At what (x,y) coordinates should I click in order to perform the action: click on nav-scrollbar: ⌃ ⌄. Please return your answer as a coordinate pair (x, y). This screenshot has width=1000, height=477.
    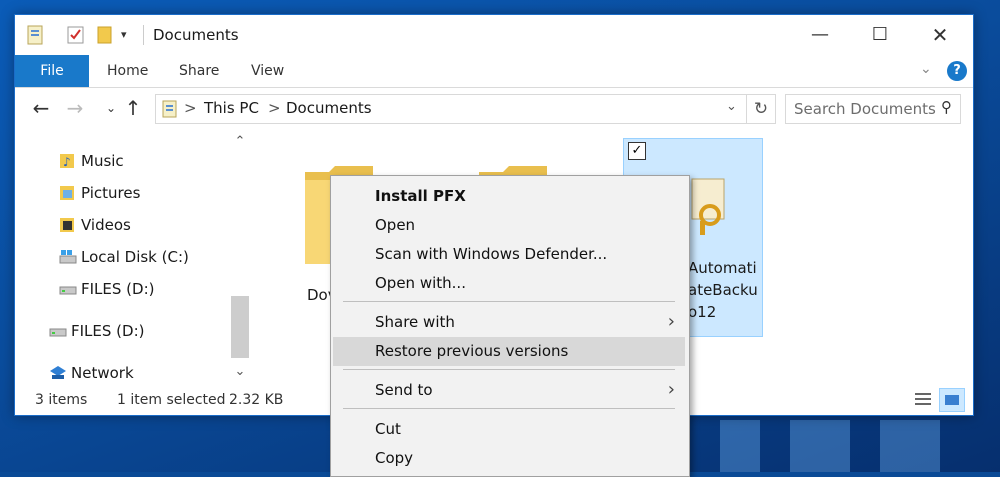
    Looking at the image, I should click on (240, 257).